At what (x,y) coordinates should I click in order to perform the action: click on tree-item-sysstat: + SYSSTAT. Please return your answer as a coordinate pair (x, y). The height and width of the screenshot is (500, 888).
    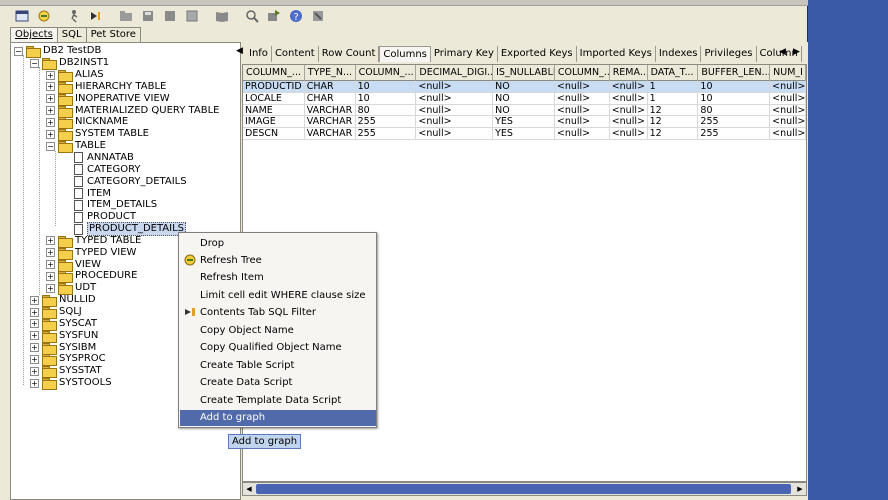
    Looking at the image, I should click on (66, 372).